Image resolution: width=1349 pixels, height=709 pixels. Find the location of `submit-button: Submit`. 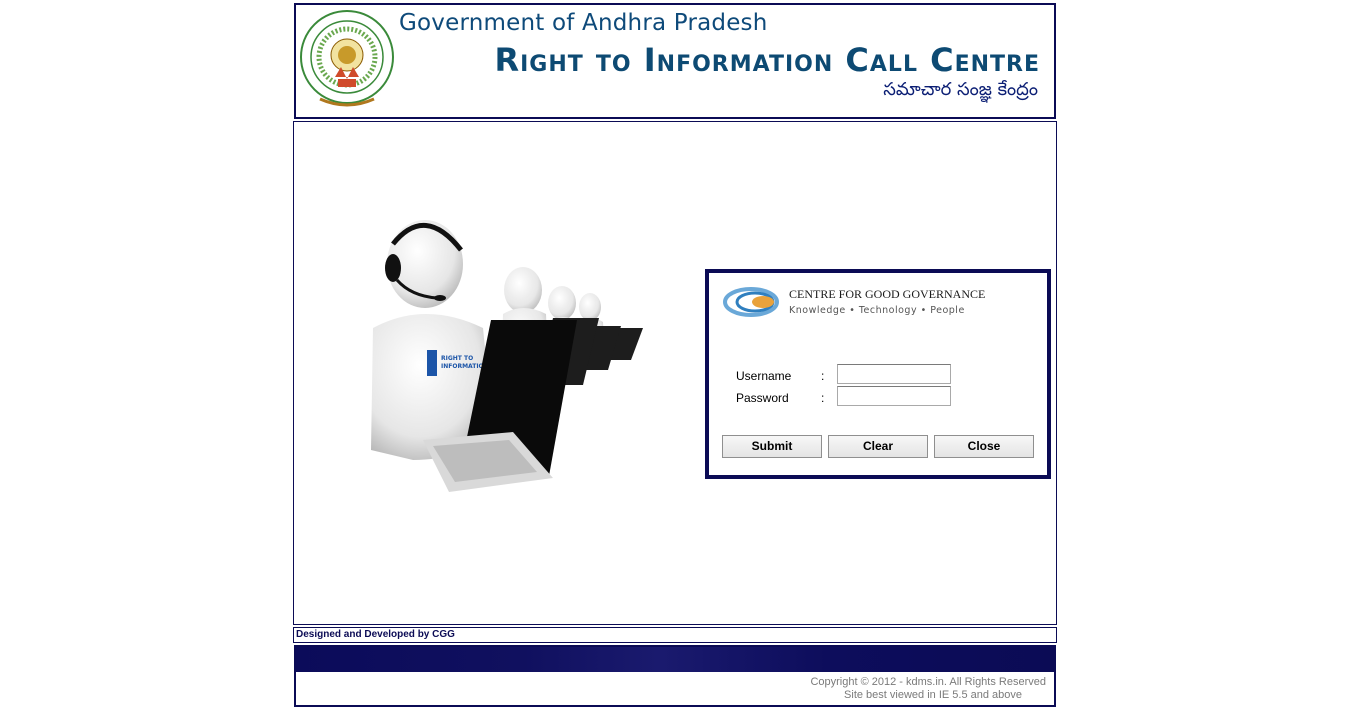

submit-button: Submit is located at coordinates (772, 446).